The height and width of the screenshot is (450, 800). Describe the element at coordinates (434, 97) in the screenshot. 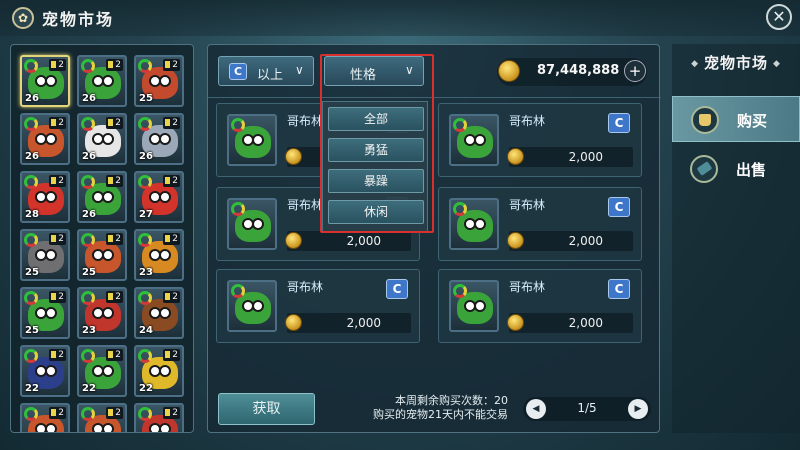

I see `divider` at that location.